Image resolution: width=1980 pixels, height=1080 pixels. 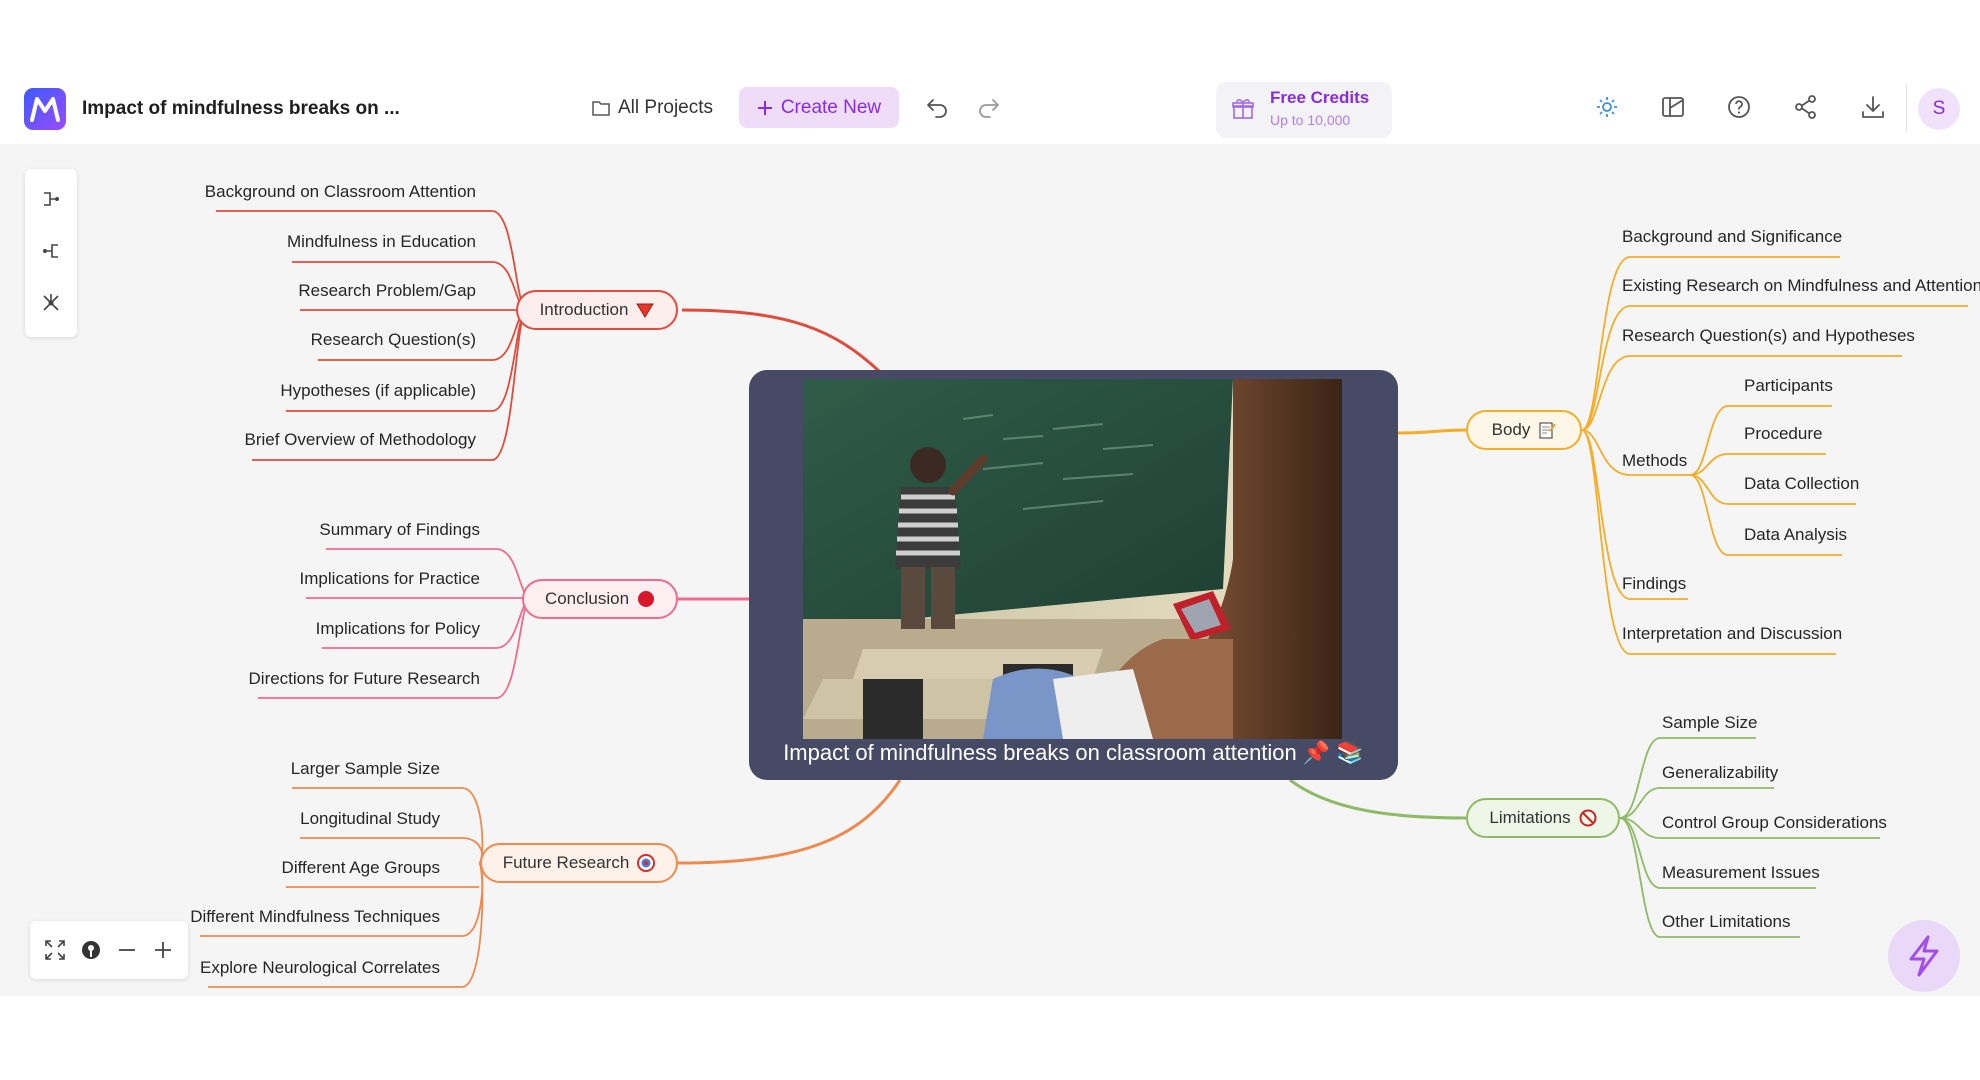 I want to click on memo-icon, so click(x=1548, y=430).